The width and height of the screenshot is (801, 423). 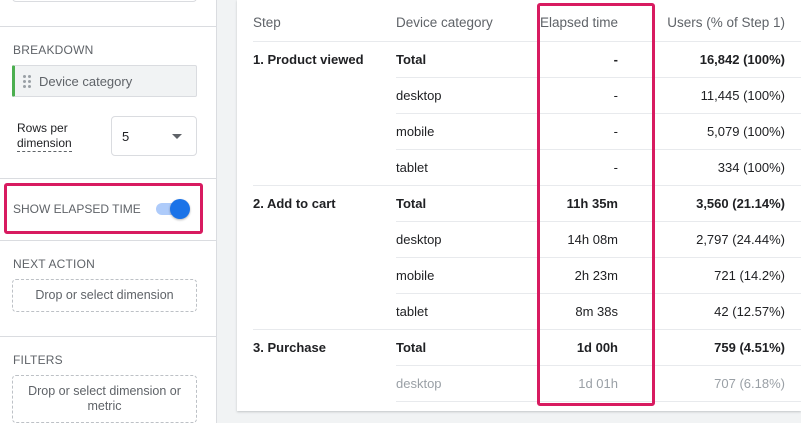 What do you see at coordinates (294, 203) in the screenshot?
I see `step-cell: 2. Add to cart` at bounding box center [294, 203].